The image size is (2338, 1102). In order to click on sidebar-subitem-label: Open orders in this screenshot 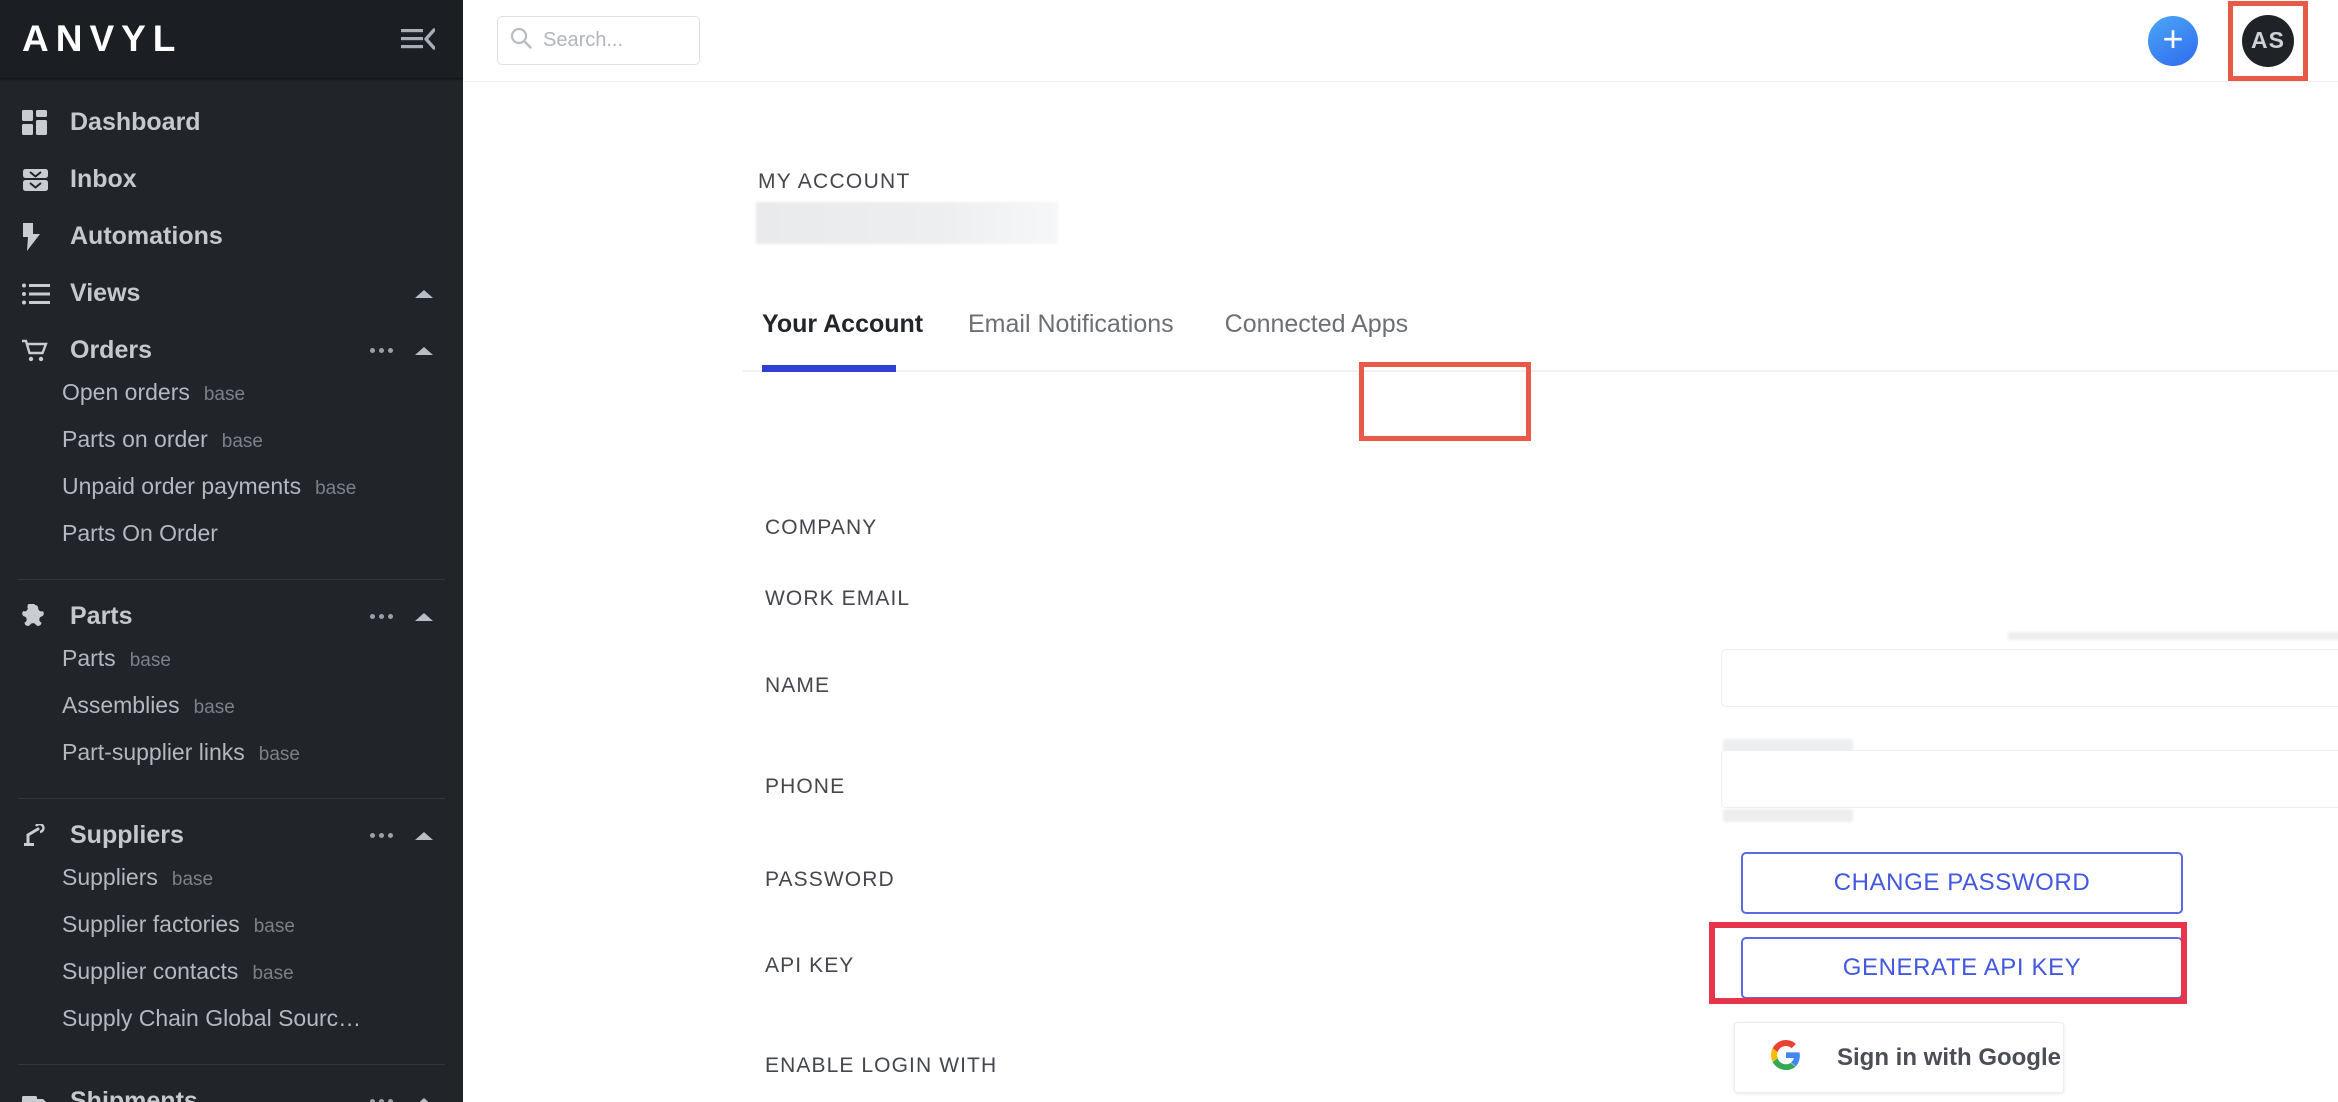, I will do `click(126, 392)`.